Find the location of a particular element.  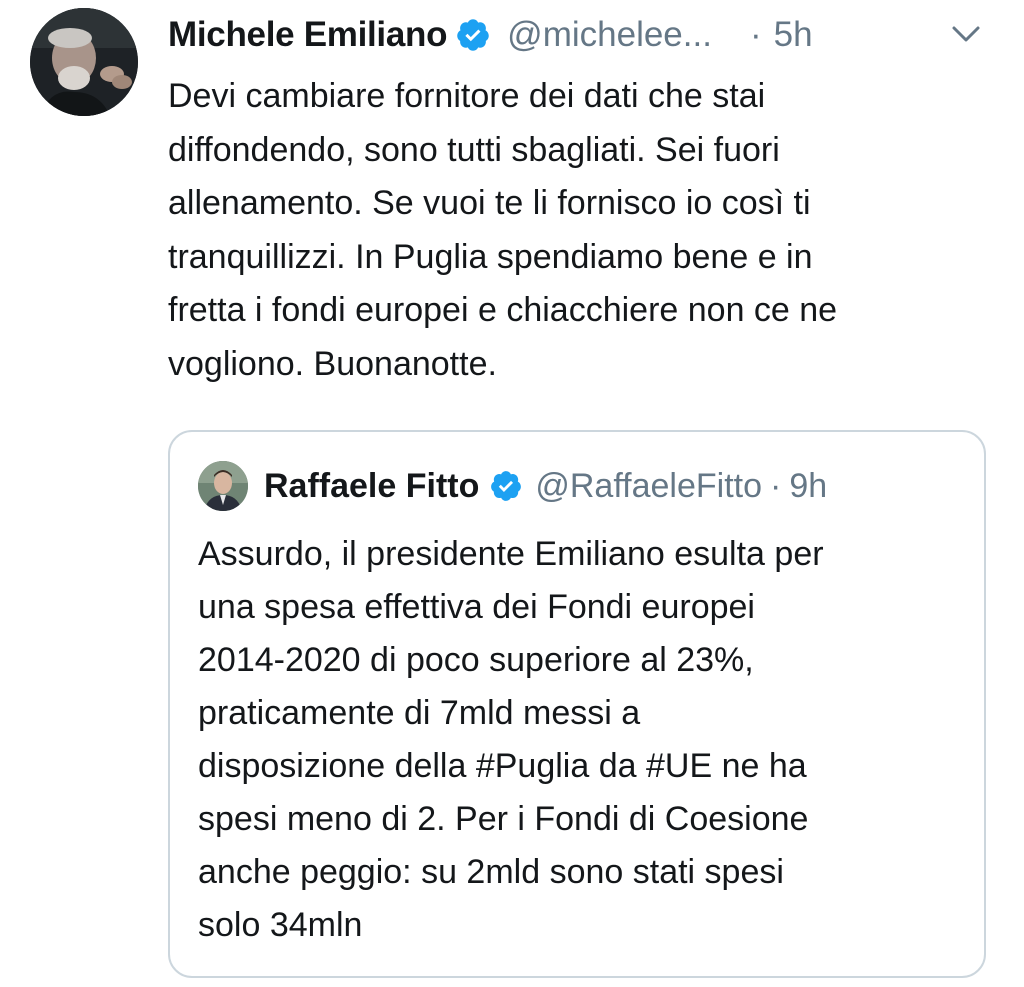

author-avatar is located at coordinates (84, 62).